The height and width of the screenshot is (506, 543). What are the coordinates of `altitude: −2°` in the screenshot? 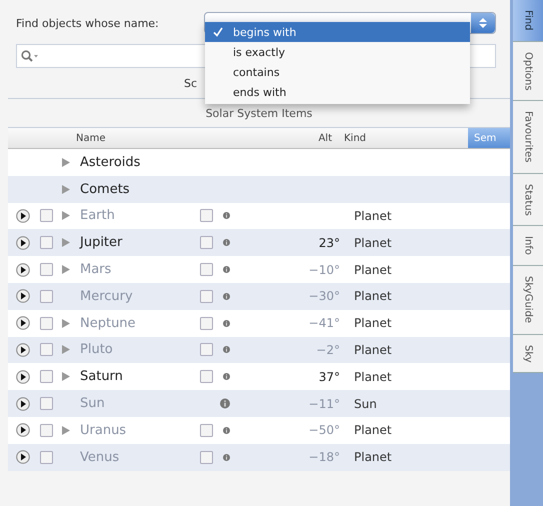 It's located at (328, 349).